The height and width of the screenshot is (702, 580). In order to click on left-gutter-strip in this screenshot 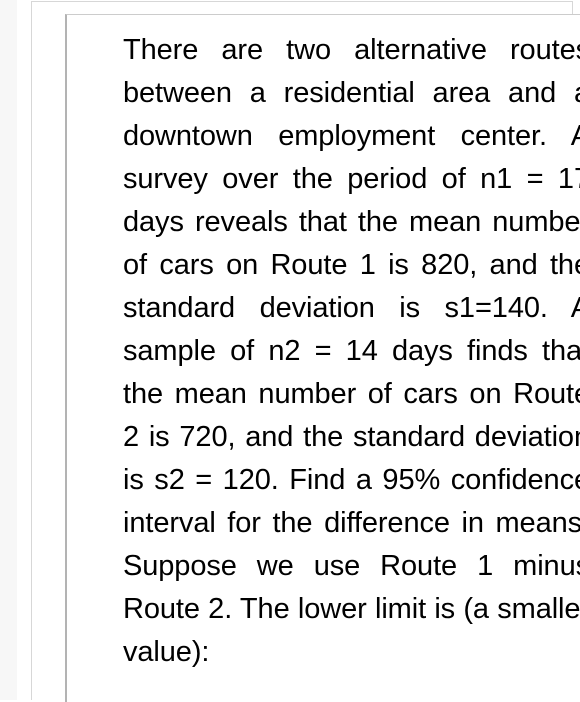, I will do `click(8, 350)`.